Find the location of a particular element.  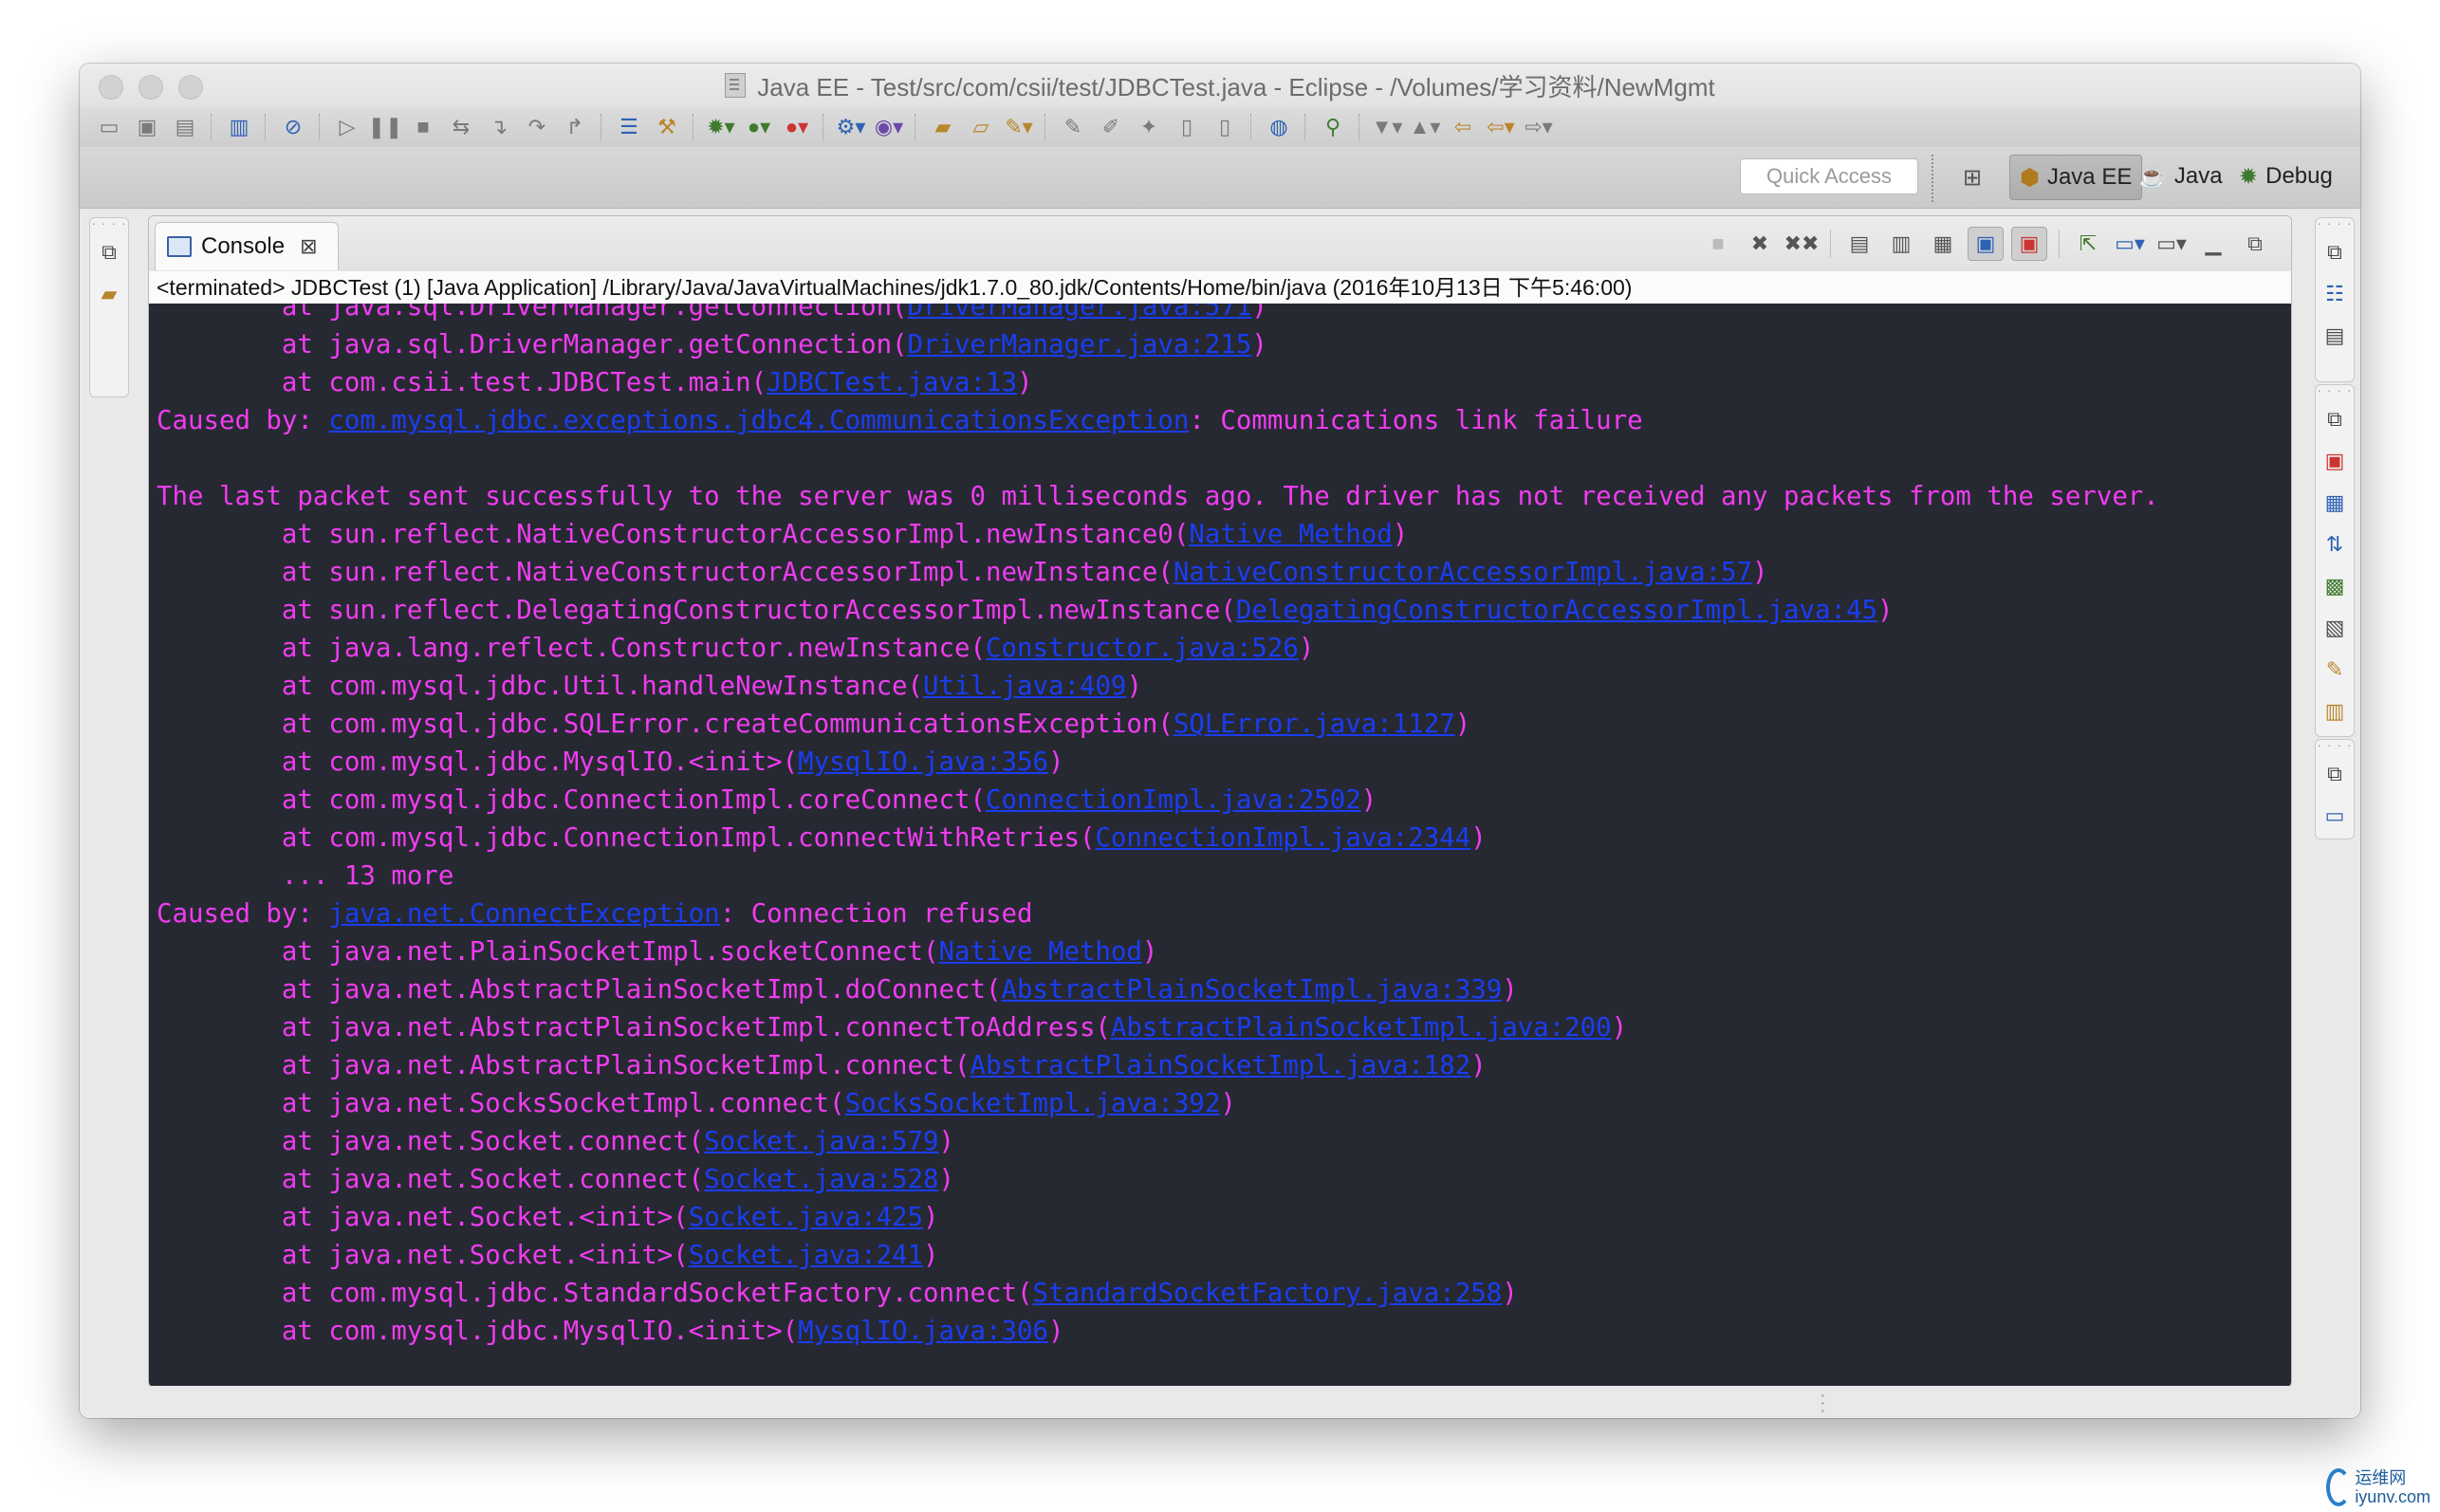

quick-access-input: Quick Access is located at coordinates (1829, 176).